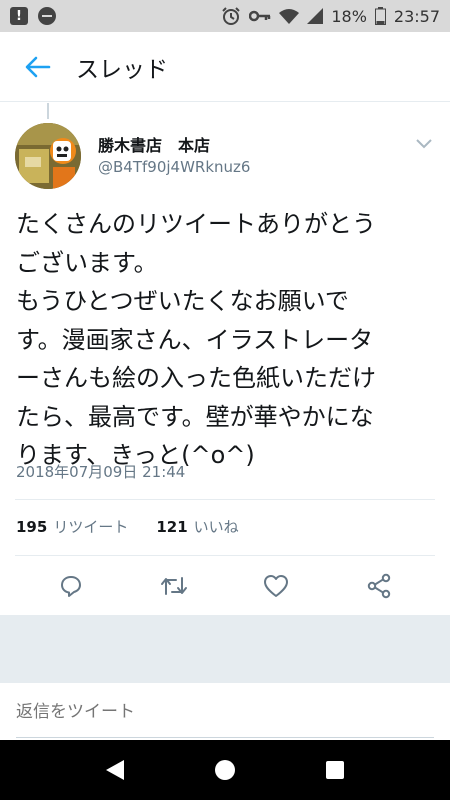 This screenshot has height=800, width=450. I want to click on app-header: スレッド, so click(225, 67).